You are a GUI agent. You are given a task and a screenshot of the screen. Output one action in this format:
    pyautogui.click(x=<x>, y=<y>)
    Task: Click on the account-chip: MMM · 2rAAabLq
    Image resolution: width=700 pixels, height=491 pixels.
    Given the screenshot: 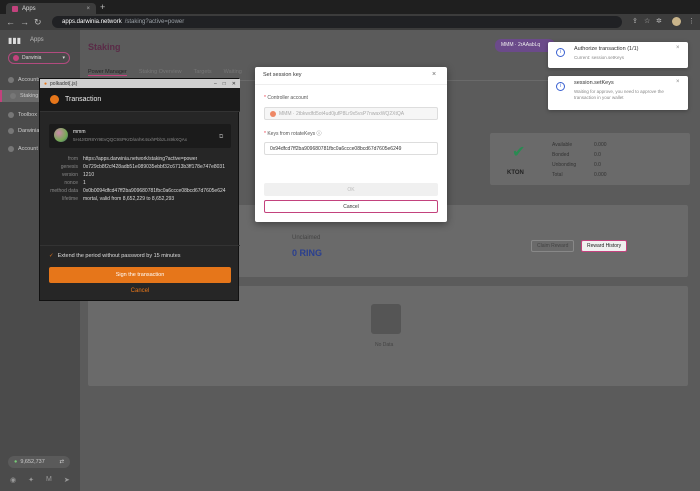 What is the action you would take?
    pyautogui.click(x=525, y=45)
    